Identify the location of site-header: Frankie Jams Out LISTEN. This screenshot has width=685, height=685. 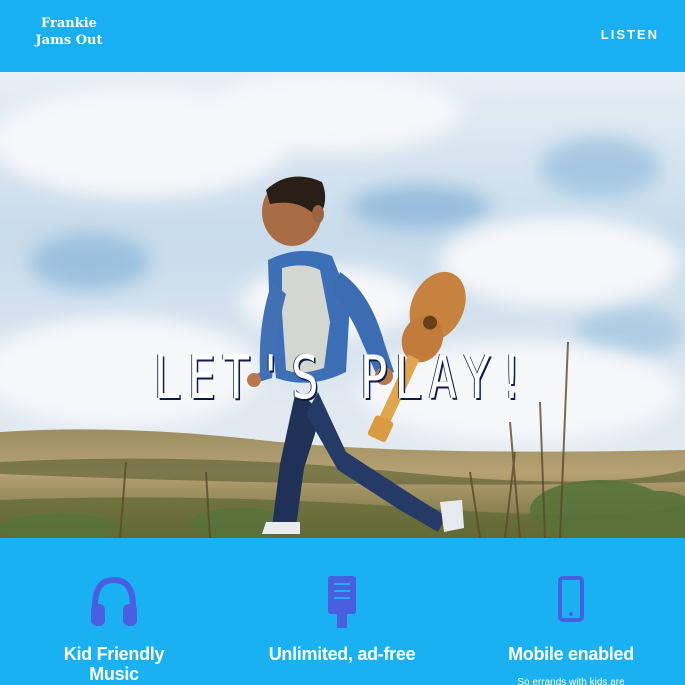
(342, 36).